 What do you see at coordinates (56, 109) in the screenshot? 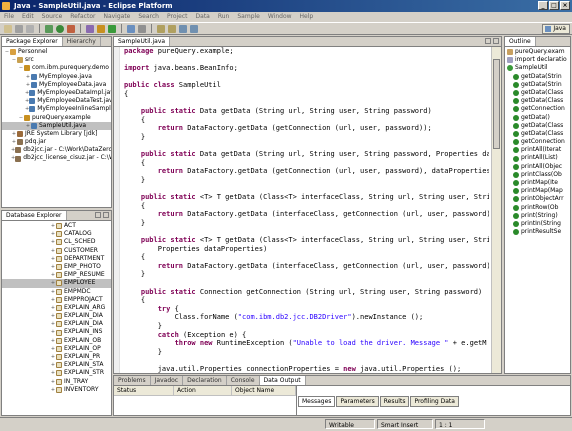
I see `tree-item: +MyEmployeeInlineSample.java` at bounding box center [56, 109].